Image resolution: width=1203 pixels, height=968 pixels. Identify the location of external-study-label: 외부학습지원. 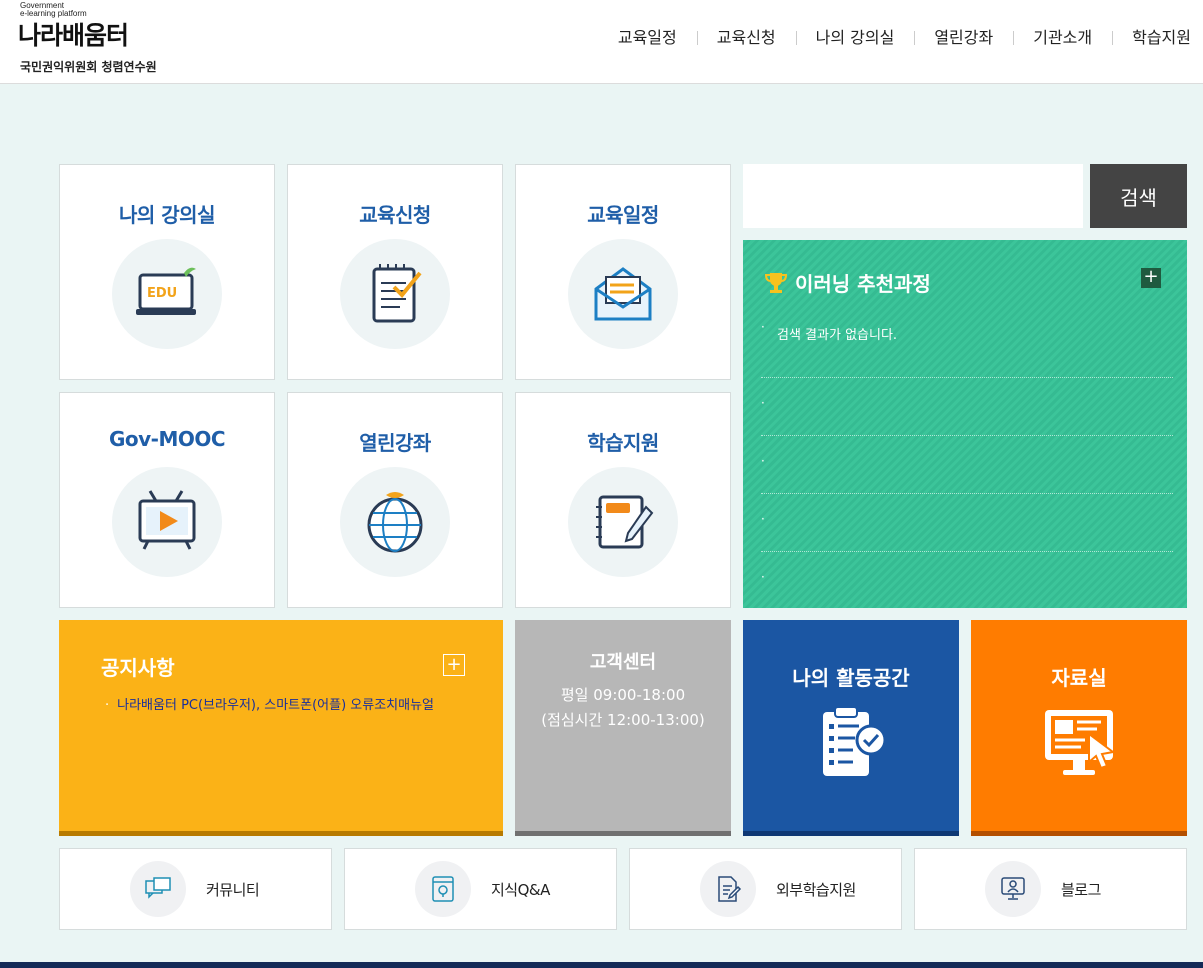
(816, 890).